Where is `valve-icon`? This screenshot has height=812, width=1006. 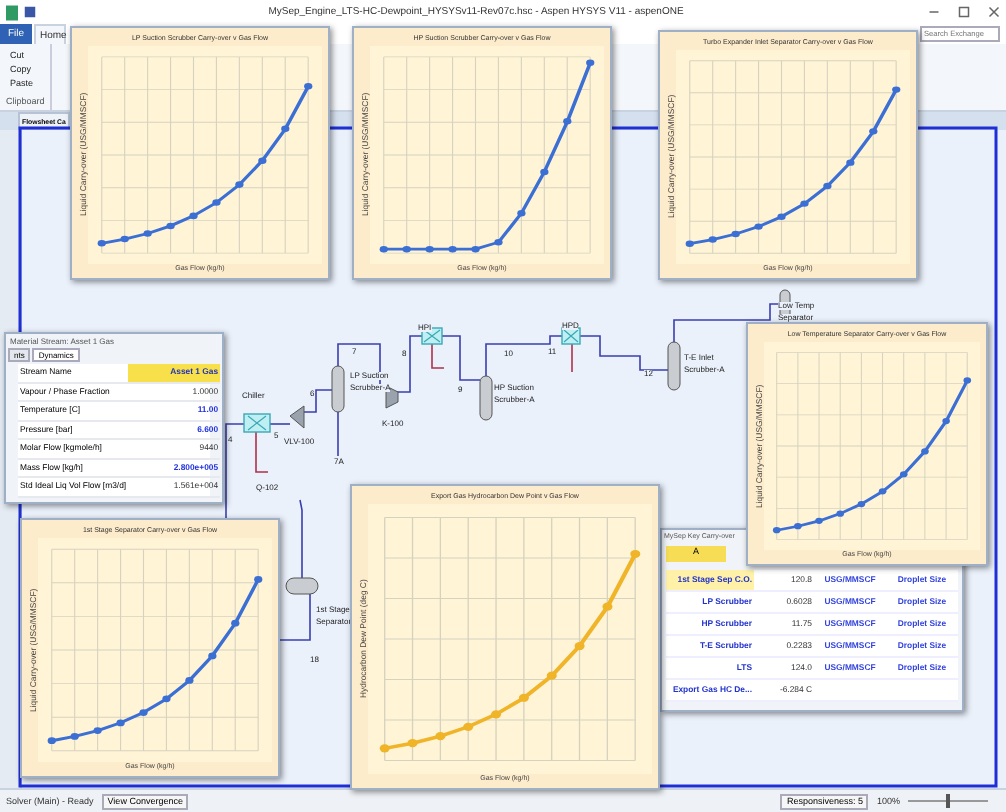 valve-icon is located at coordinates (297, 417).